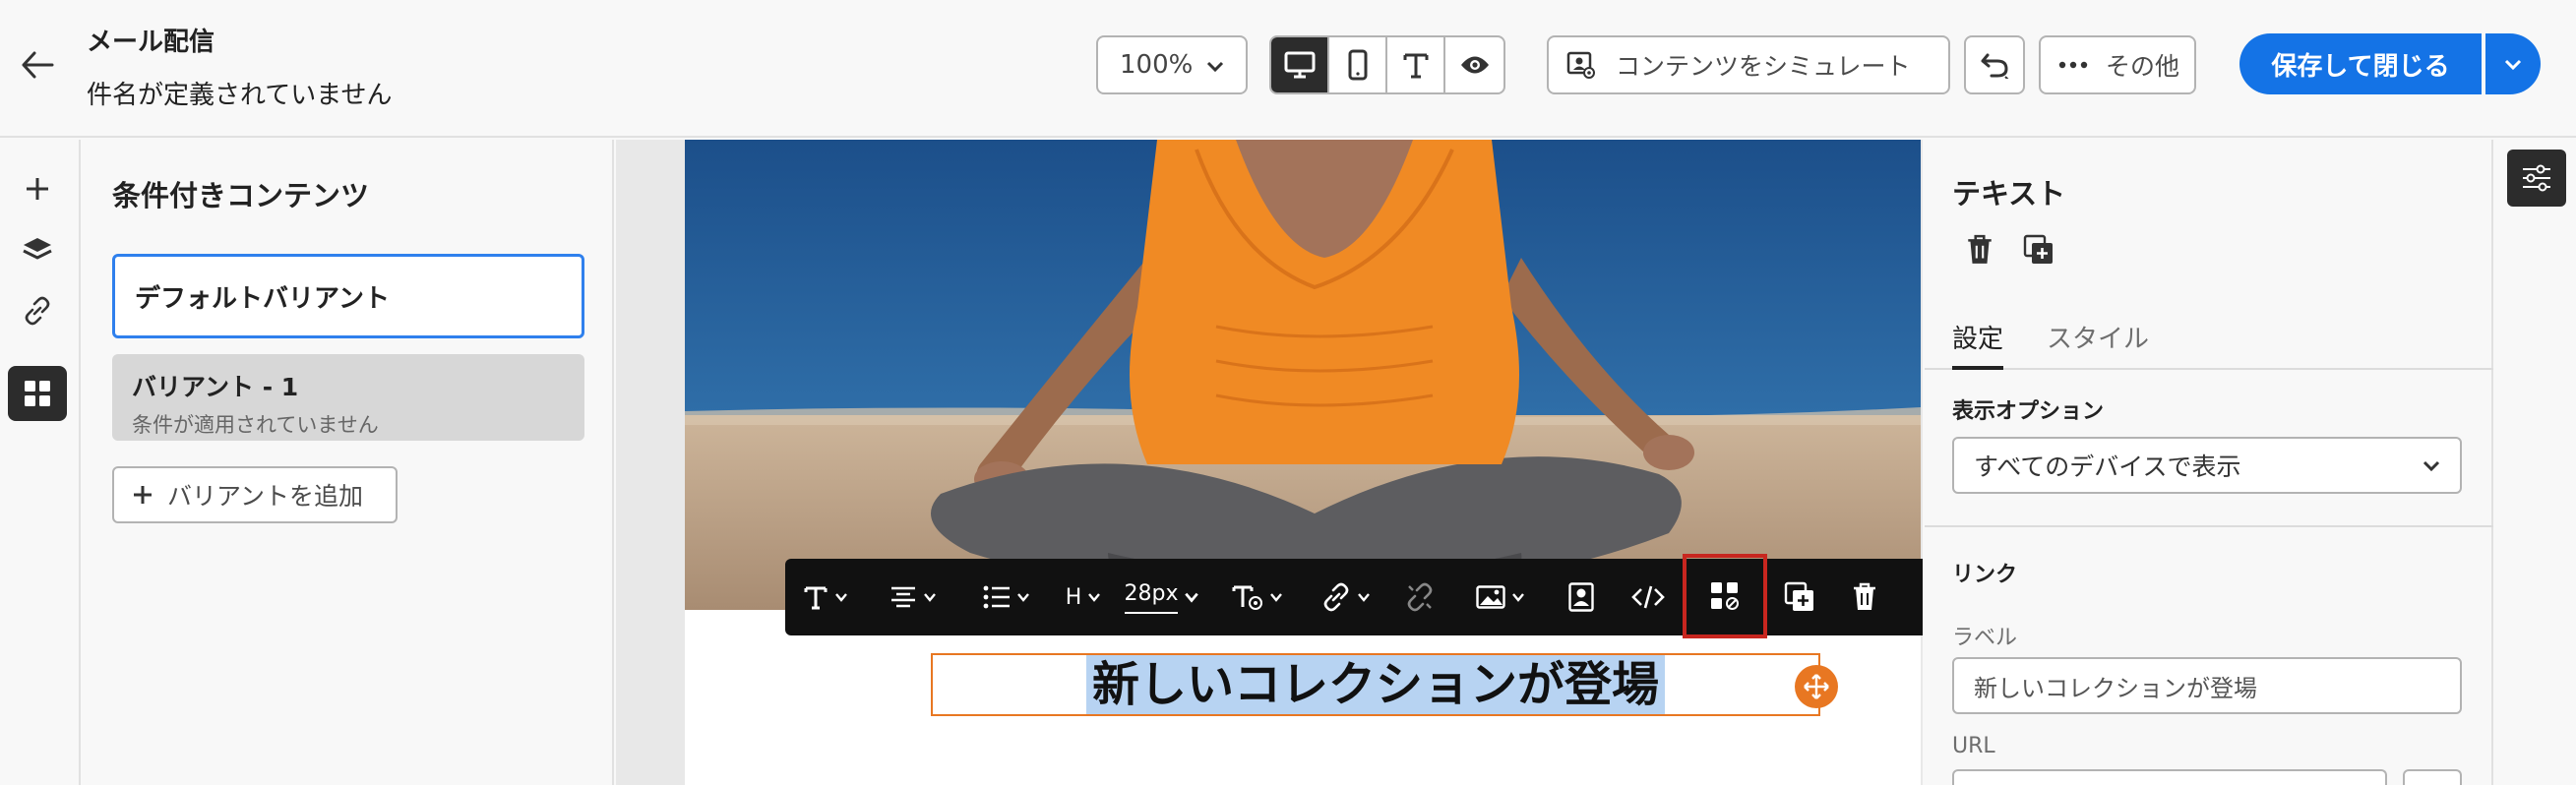  What do you see at coordinates (2009, 194) in the screenshot?
I see `panel-title: テキスト` at bounding box center [2009, 194].